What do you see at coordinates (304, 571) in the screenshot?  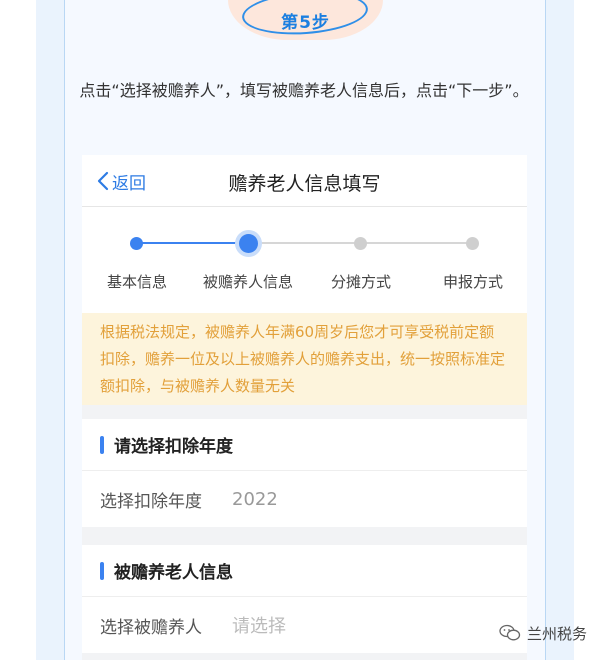 I see `section-header: 被赡养老人信息` at bounding box center [304, 571].